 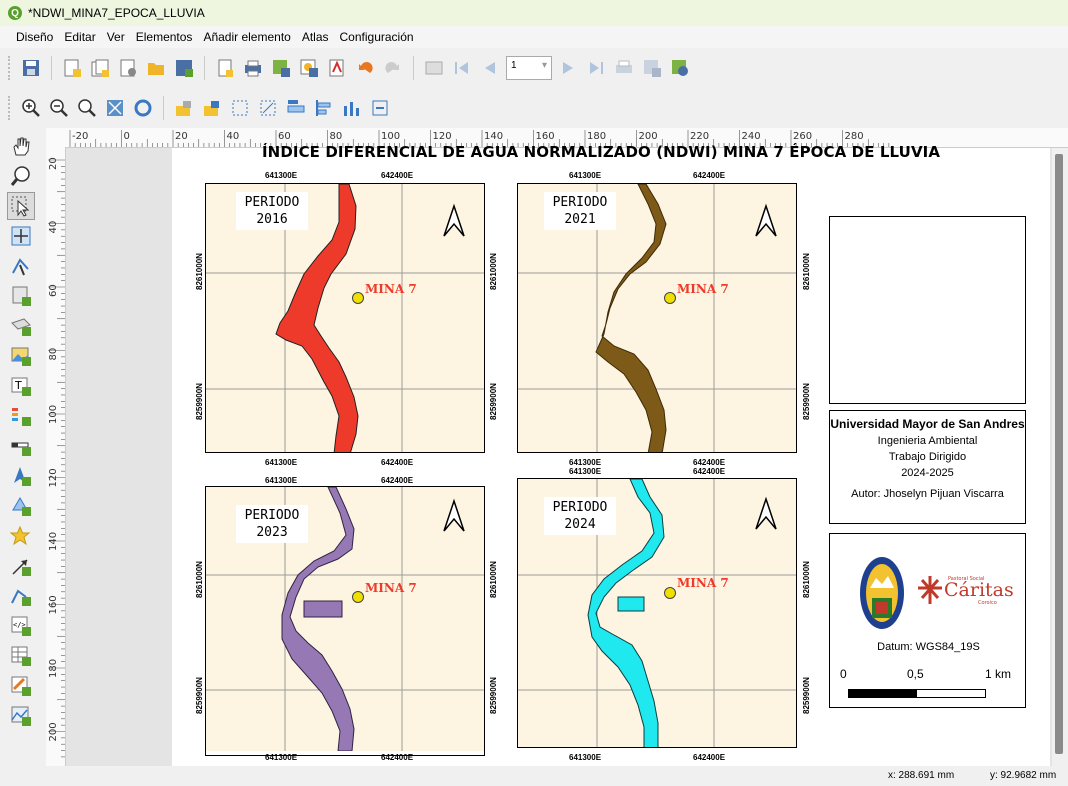 I want to click on move-content-icon, so click(x=21, y=236).